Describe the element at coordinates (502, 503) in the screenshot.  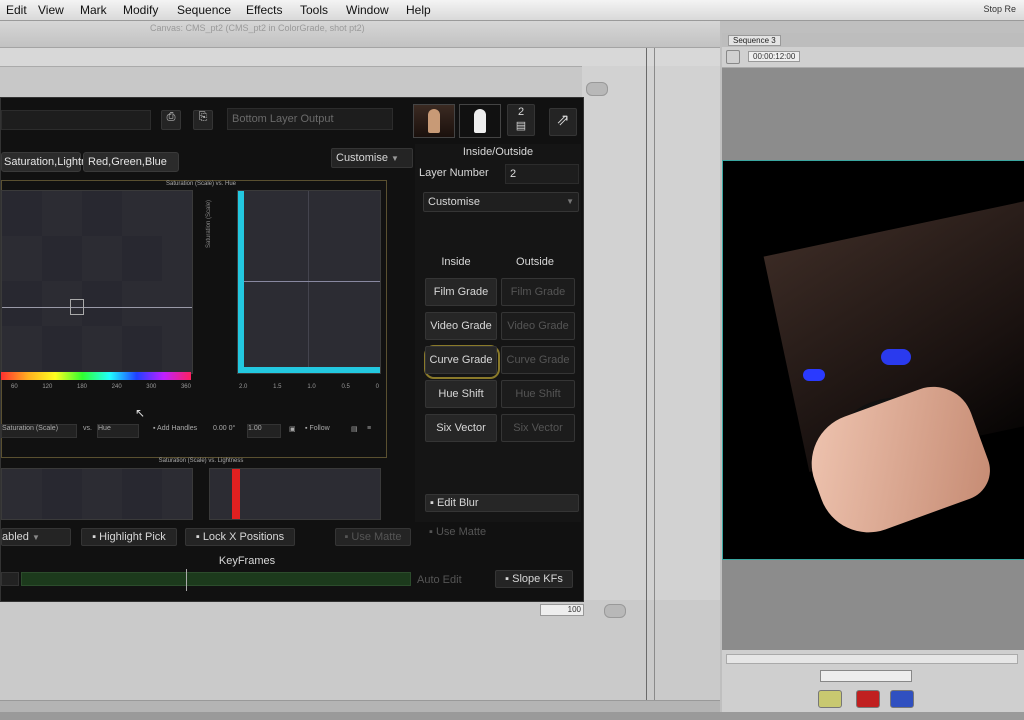
I see `edit-blur-toggle: ▪ Edit Blur` at that location.